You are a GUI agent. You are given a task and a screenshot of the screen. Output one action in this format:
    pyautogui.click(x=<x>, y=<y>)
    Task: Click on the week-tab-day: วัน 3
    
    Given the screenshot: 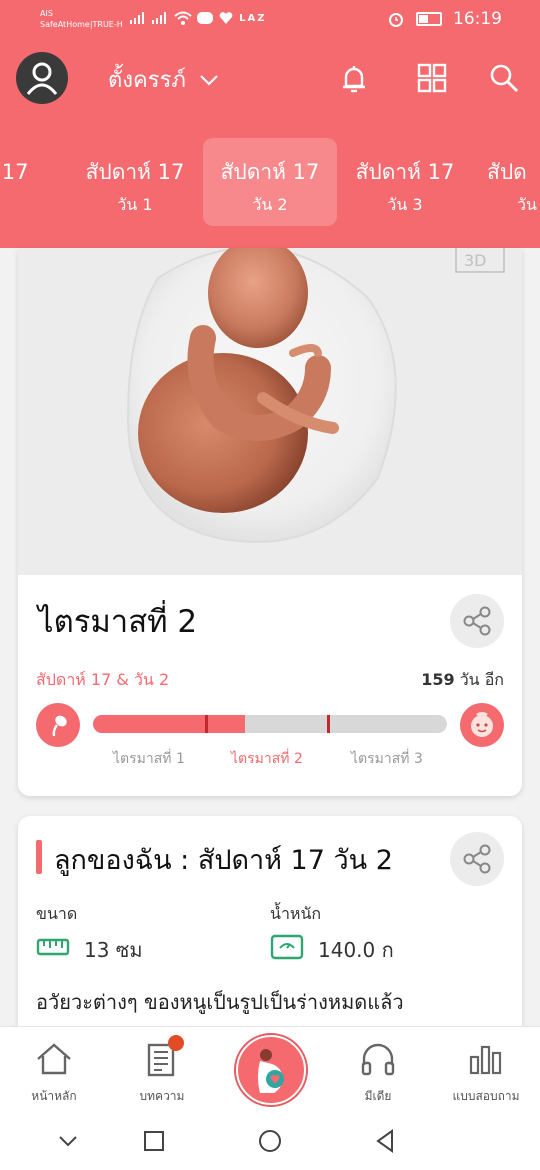 What is the action you would take?
    pyautogui.click(x=405, y=204)
    